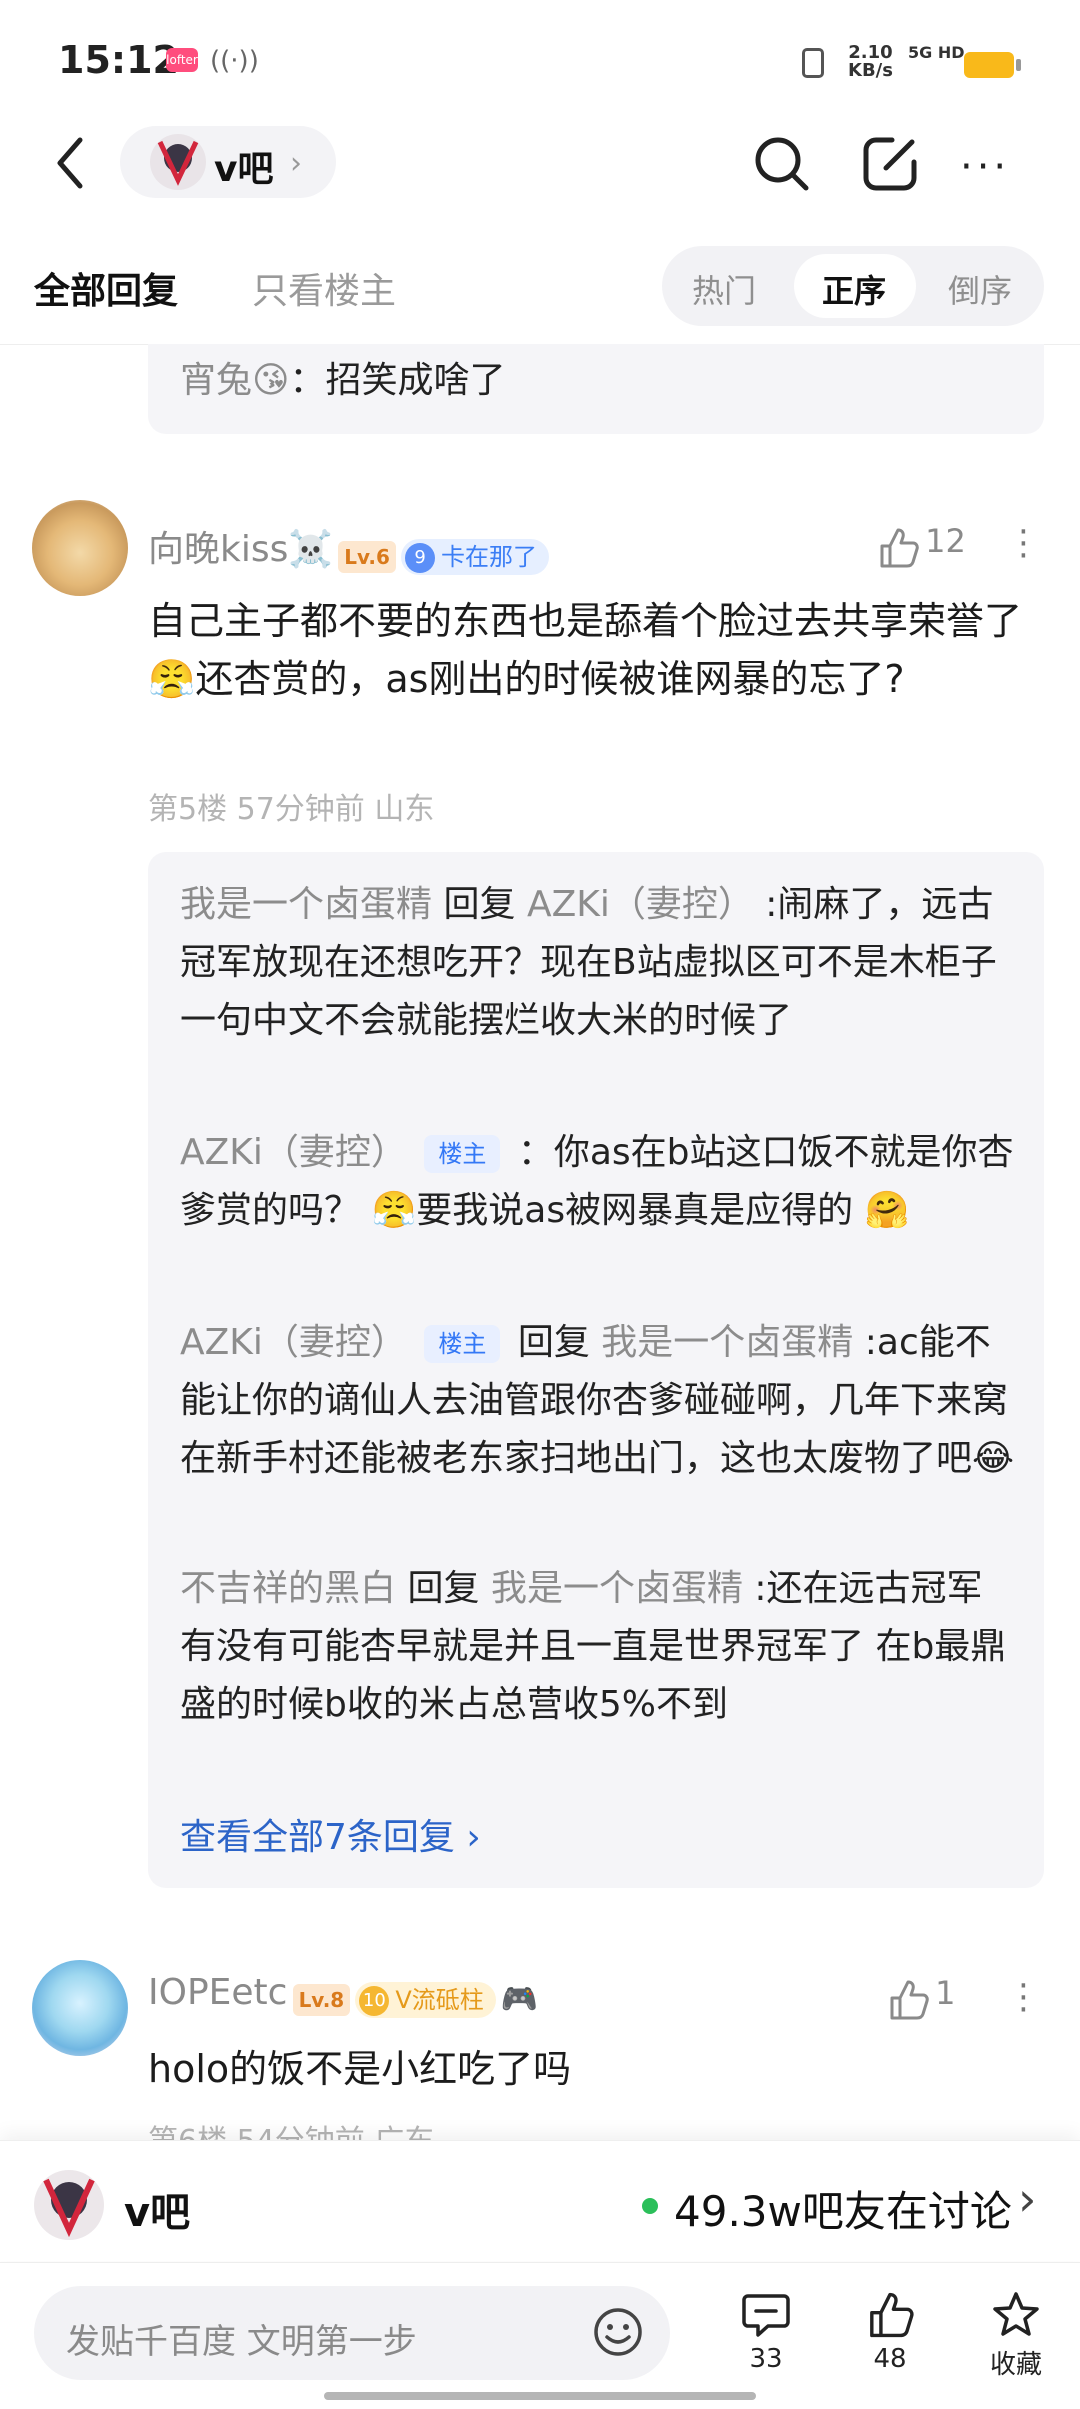 The height and width of the screenshot is (2409, 1080). Describe the element at coordinates (618, 2332) in the screenshot. I see `emoji-icon` at that location.